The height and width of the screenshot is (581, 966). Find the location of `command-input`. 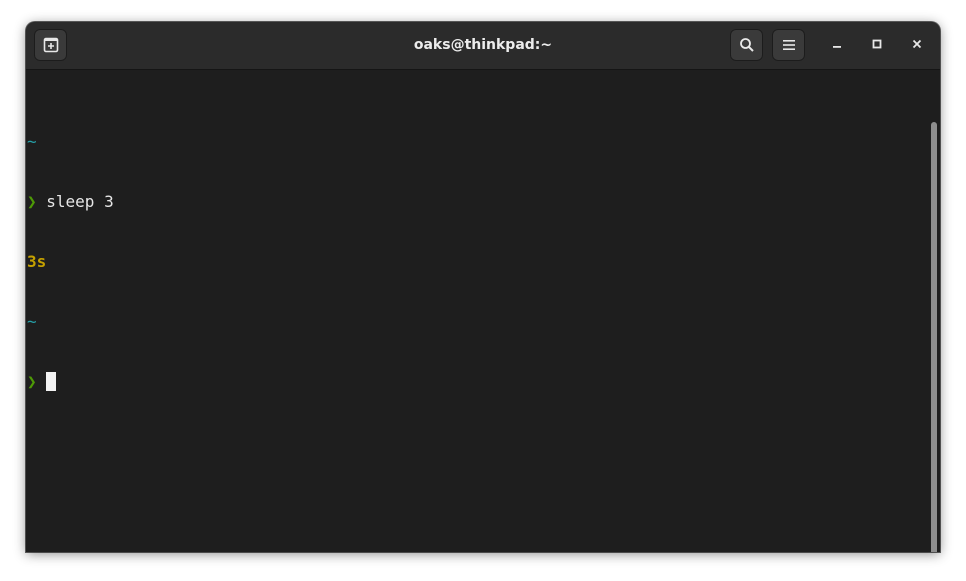

command-input is located at coordinates (42, 381).